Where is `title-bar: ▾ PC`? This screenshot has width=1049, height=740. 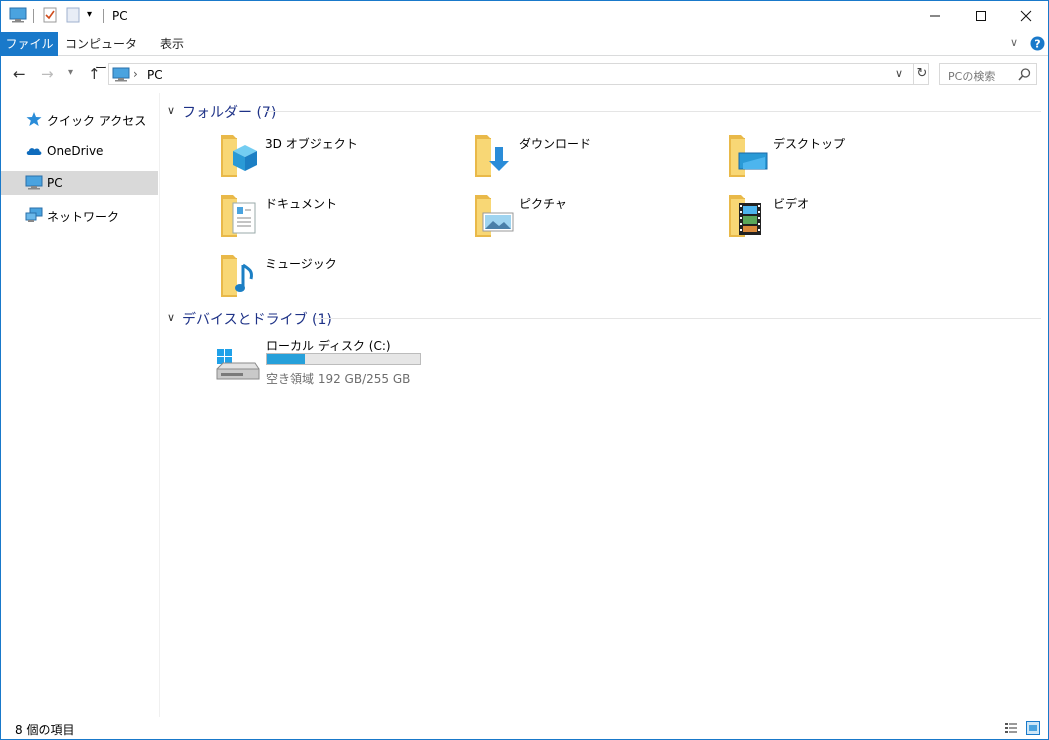 title-bar: ▾ PC is located at coordinates (524, 16).